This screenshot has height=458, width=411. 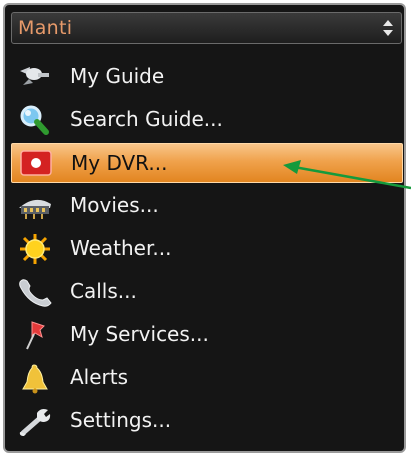 I want to click on up-down-arrows-icon, so click(x=388, y=28).